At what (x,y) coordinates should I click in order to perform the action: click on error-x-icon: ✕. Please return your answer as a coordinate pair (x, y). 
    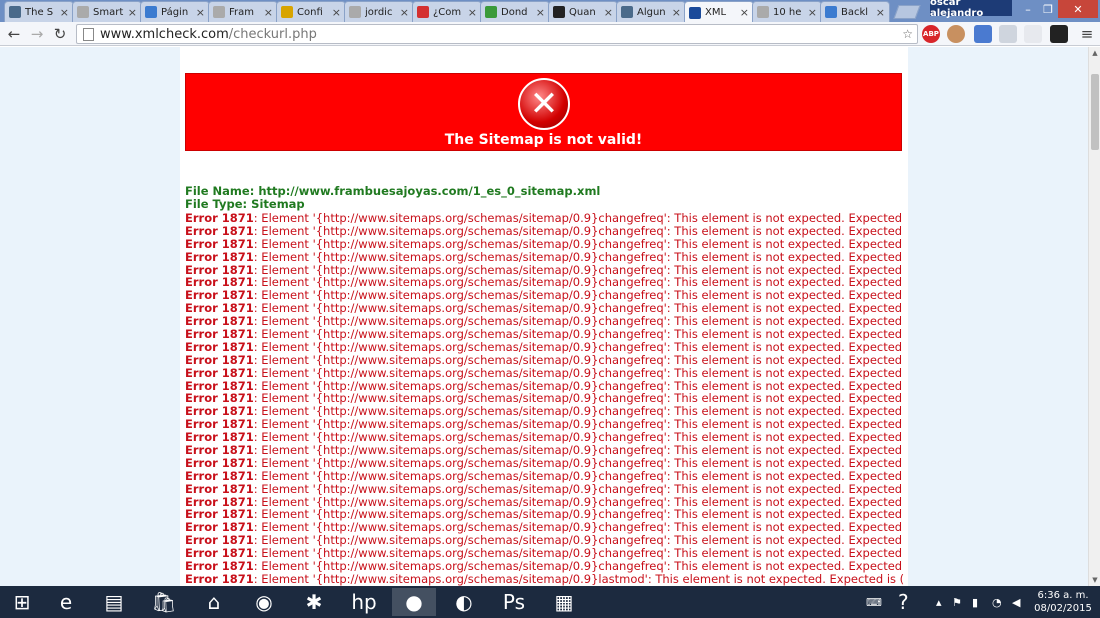
    Looking at the image, I should click on (544, 104).